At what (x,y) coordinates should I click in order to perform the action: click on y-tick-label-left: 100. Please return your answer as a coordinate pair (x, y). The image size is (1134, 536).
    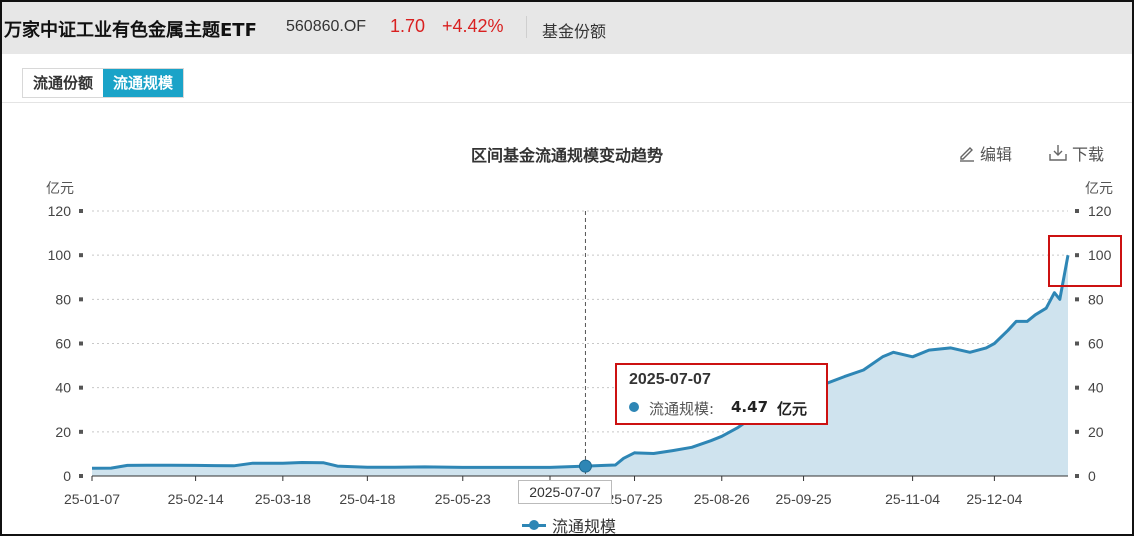
    Looking at the image, I should click on (60, 255).